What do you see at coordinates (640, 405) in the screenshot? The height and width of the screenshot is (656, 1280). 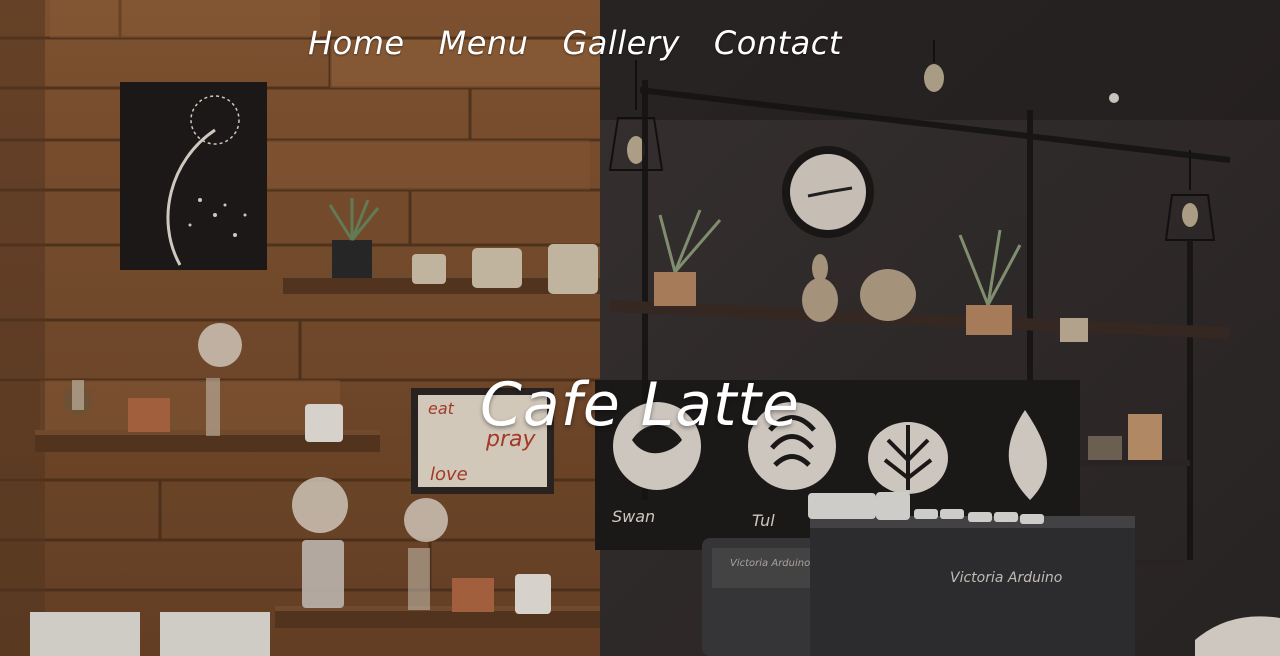 I see `hero-title: Cafe Latte` at bounding box center [640, 405].